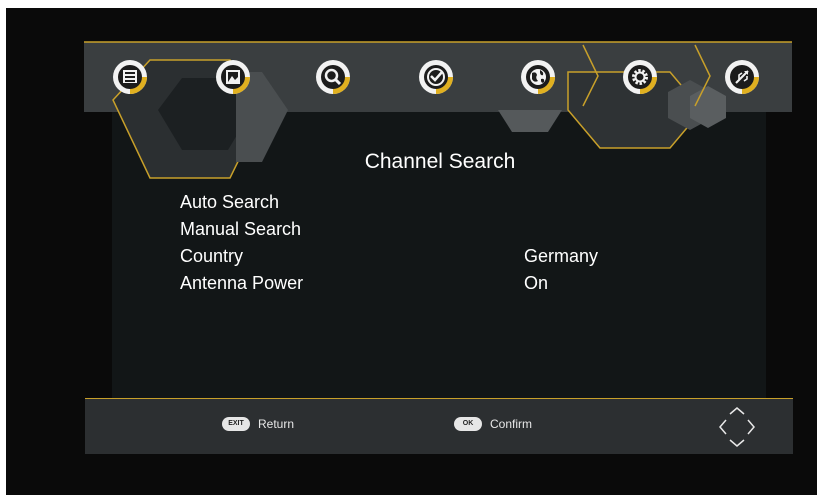 This screenshot has width=817, height=495. Describe the element at coordinates (561, 256) in the screenshot. I see `country-value: Germany` at that location.